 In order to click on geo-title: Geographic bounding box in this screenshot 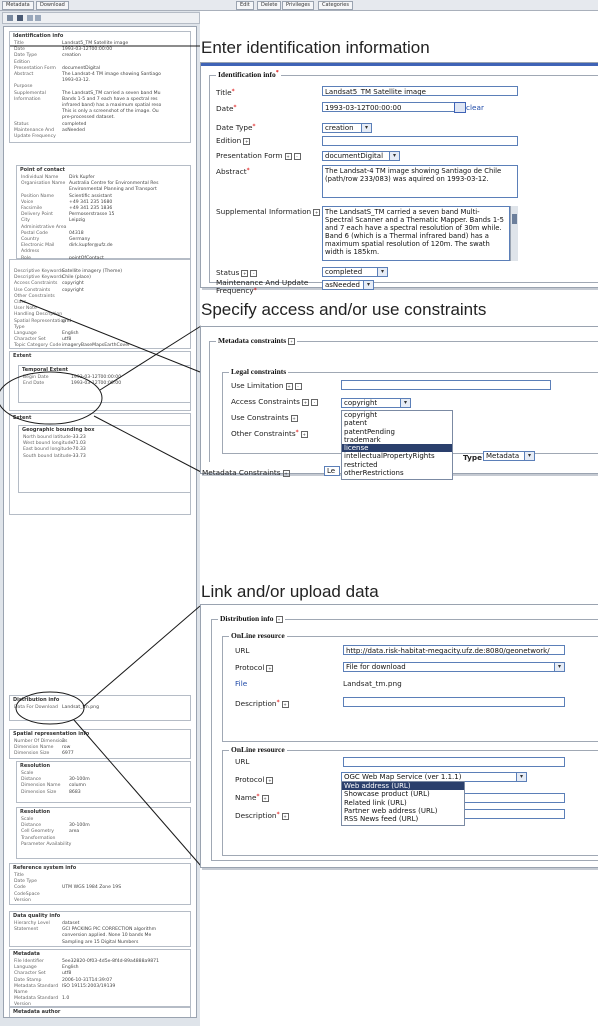, I will do `click(58, 430)`.